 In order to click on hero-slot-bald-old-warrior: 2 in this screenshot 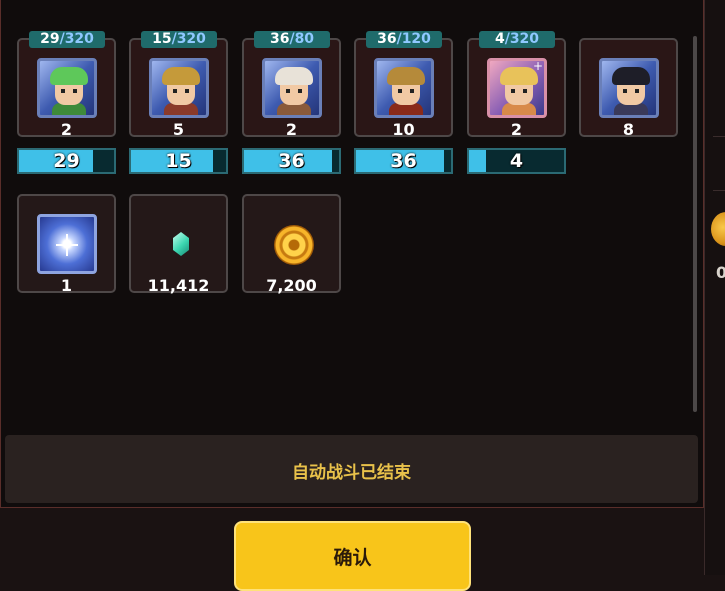, I will do `click(291, 88)`.